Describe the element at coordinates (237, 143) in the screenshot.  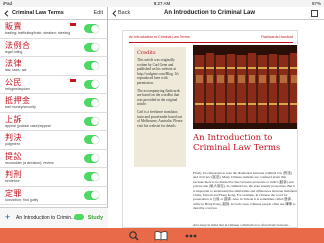
I see `article-headline: An Introduction to Criminal Law Terms` at that location.